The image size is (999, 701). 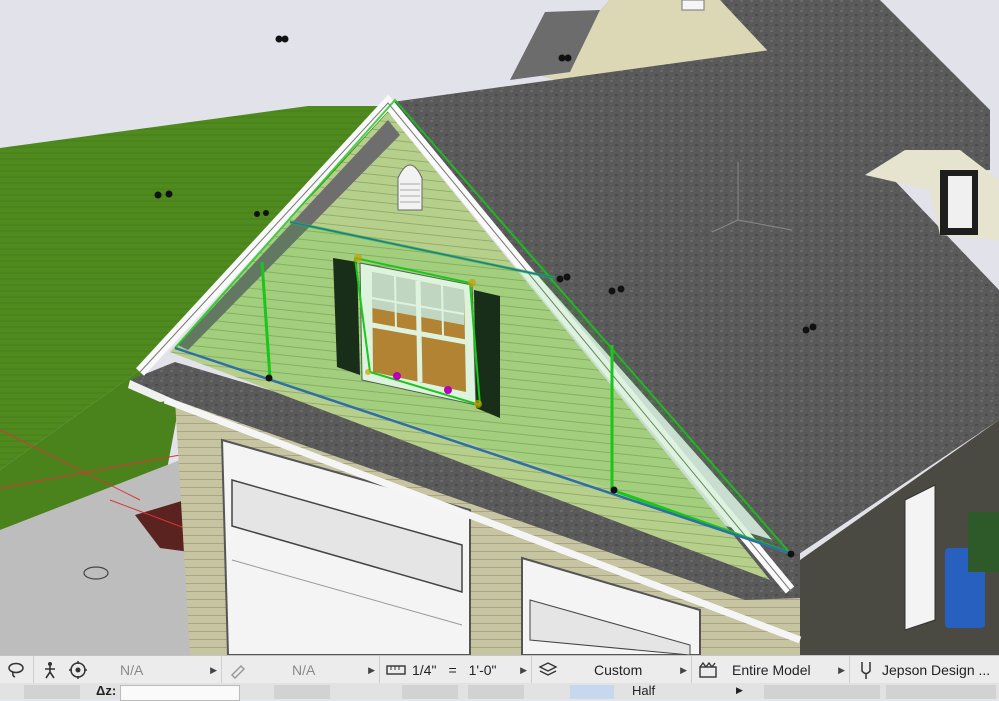 What do you see at coordinates (739, 690) in the screenshot?
I see `half-arrow-icon: ▶` at bounding box center [739, 690].